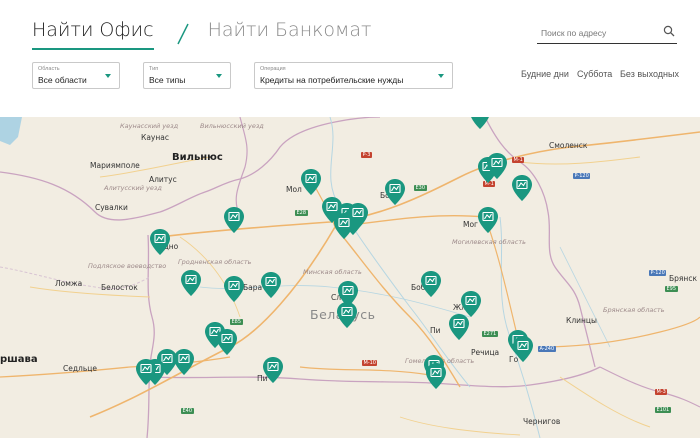  I want to click on type-select-label: Тип, so click(154, 69).